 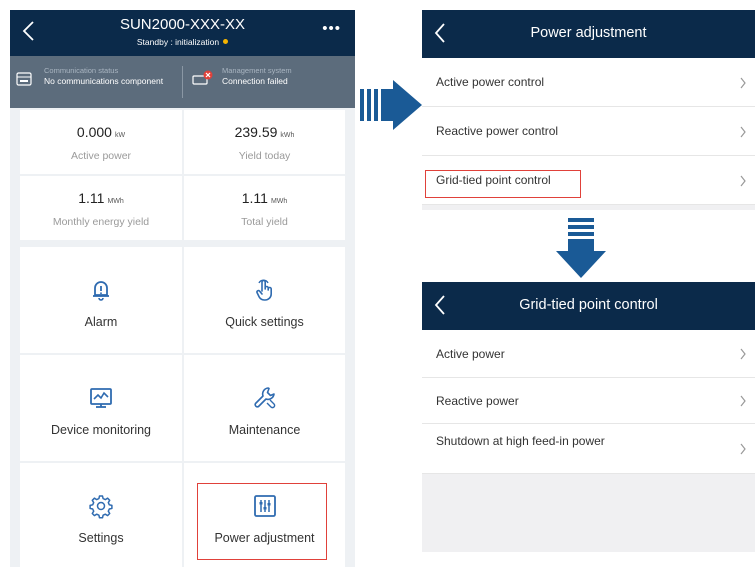 What do you see at coordinates (101, 507) in the screenshot?
I see `gear-icon` at bounding box center [101, 507].